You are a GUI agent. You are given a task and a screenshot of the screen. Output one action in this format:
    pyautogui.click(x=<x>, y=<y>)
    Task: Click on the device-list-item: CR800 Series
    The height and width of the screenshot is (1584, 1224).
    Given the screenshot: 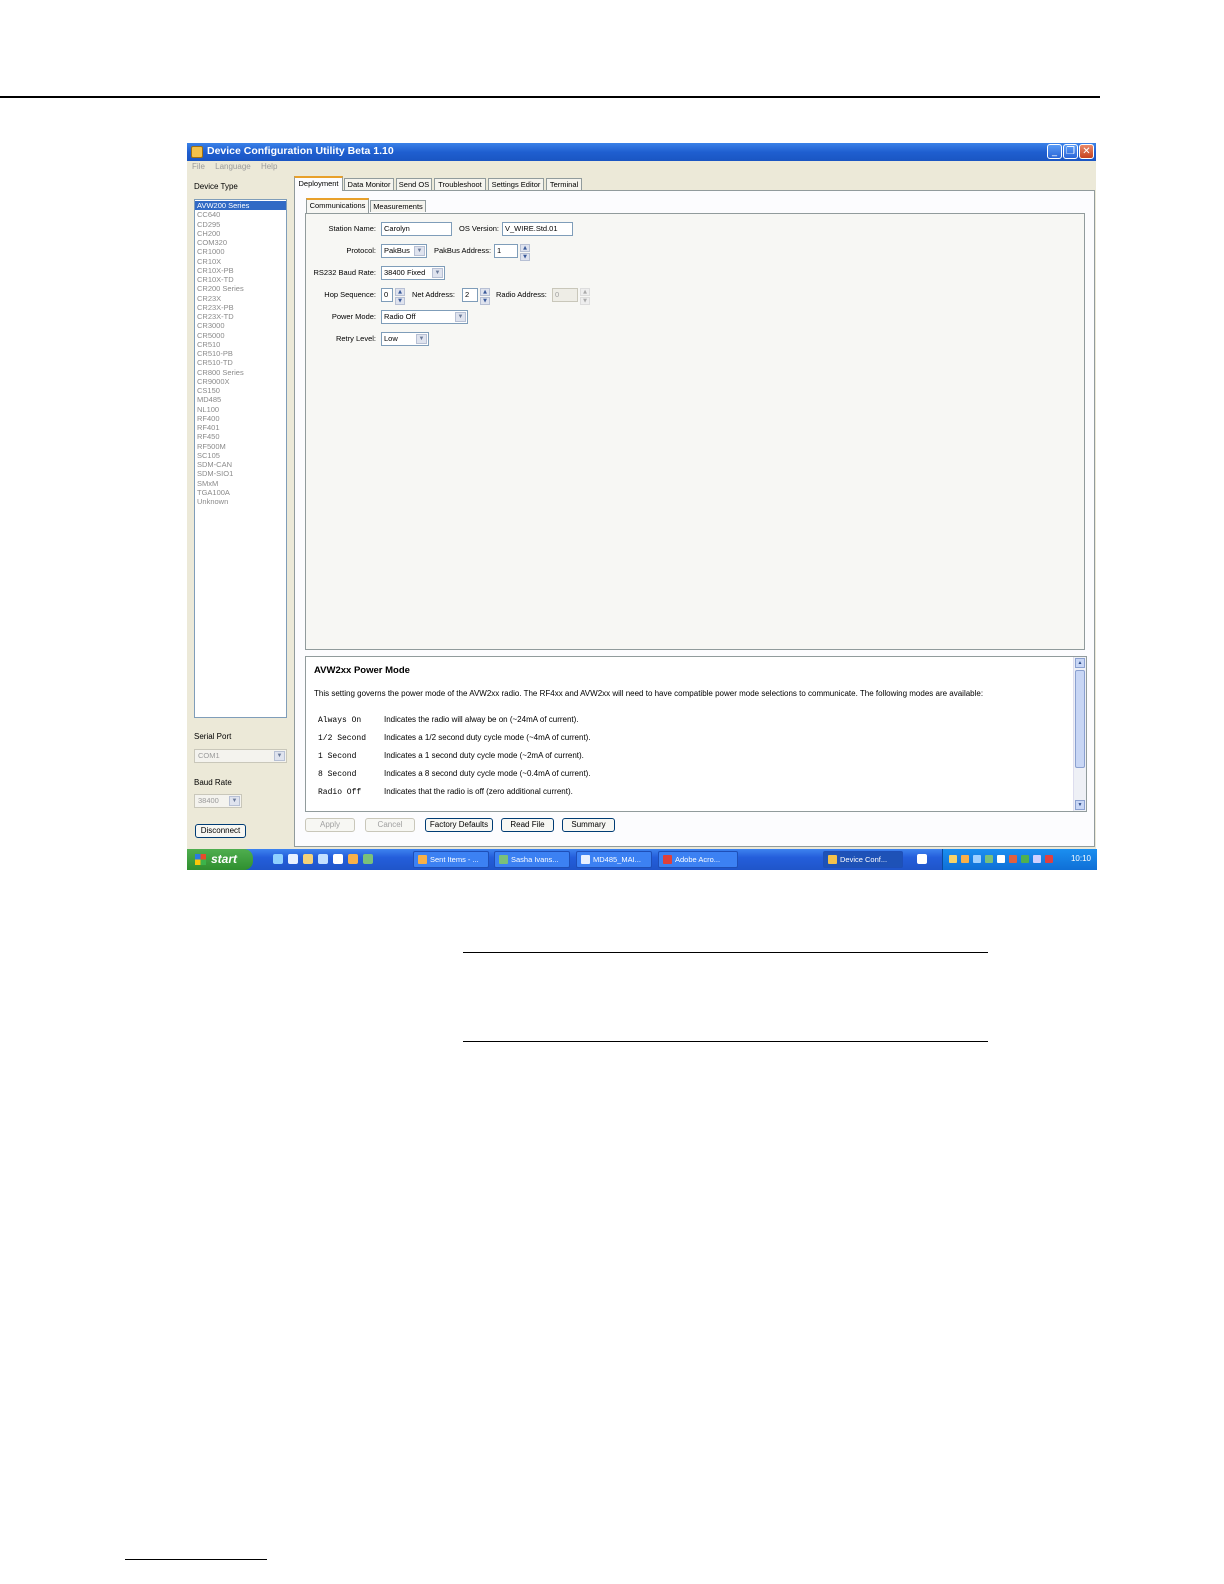 What is the action you would take?
    pyautogui.click(x=240, y=372)
    